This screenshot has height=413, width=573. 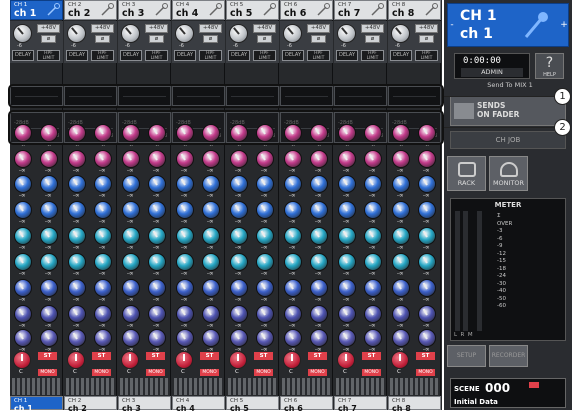 I want to click on channel-select-display: - CH 1 ch 1 +, so click(x=508, y=25).